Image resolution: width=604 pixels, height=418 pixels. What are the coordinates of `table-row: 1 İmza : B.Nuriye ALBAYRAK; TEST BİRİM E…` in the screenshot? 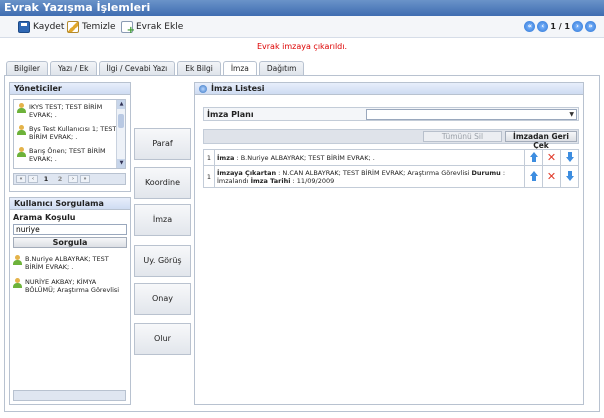 It's located at (391, 157).